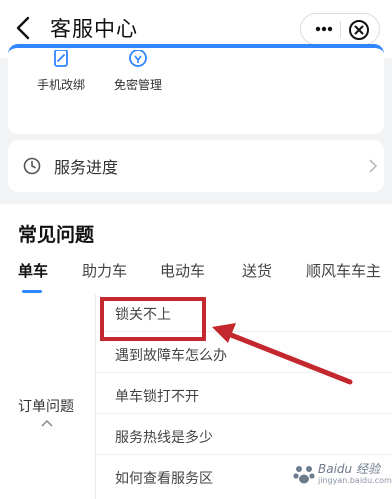  What do you see at coordinates (164, 438) in the screenshot?
I see `question-label: 服务热线是多少` at bounding box center [164, 438].